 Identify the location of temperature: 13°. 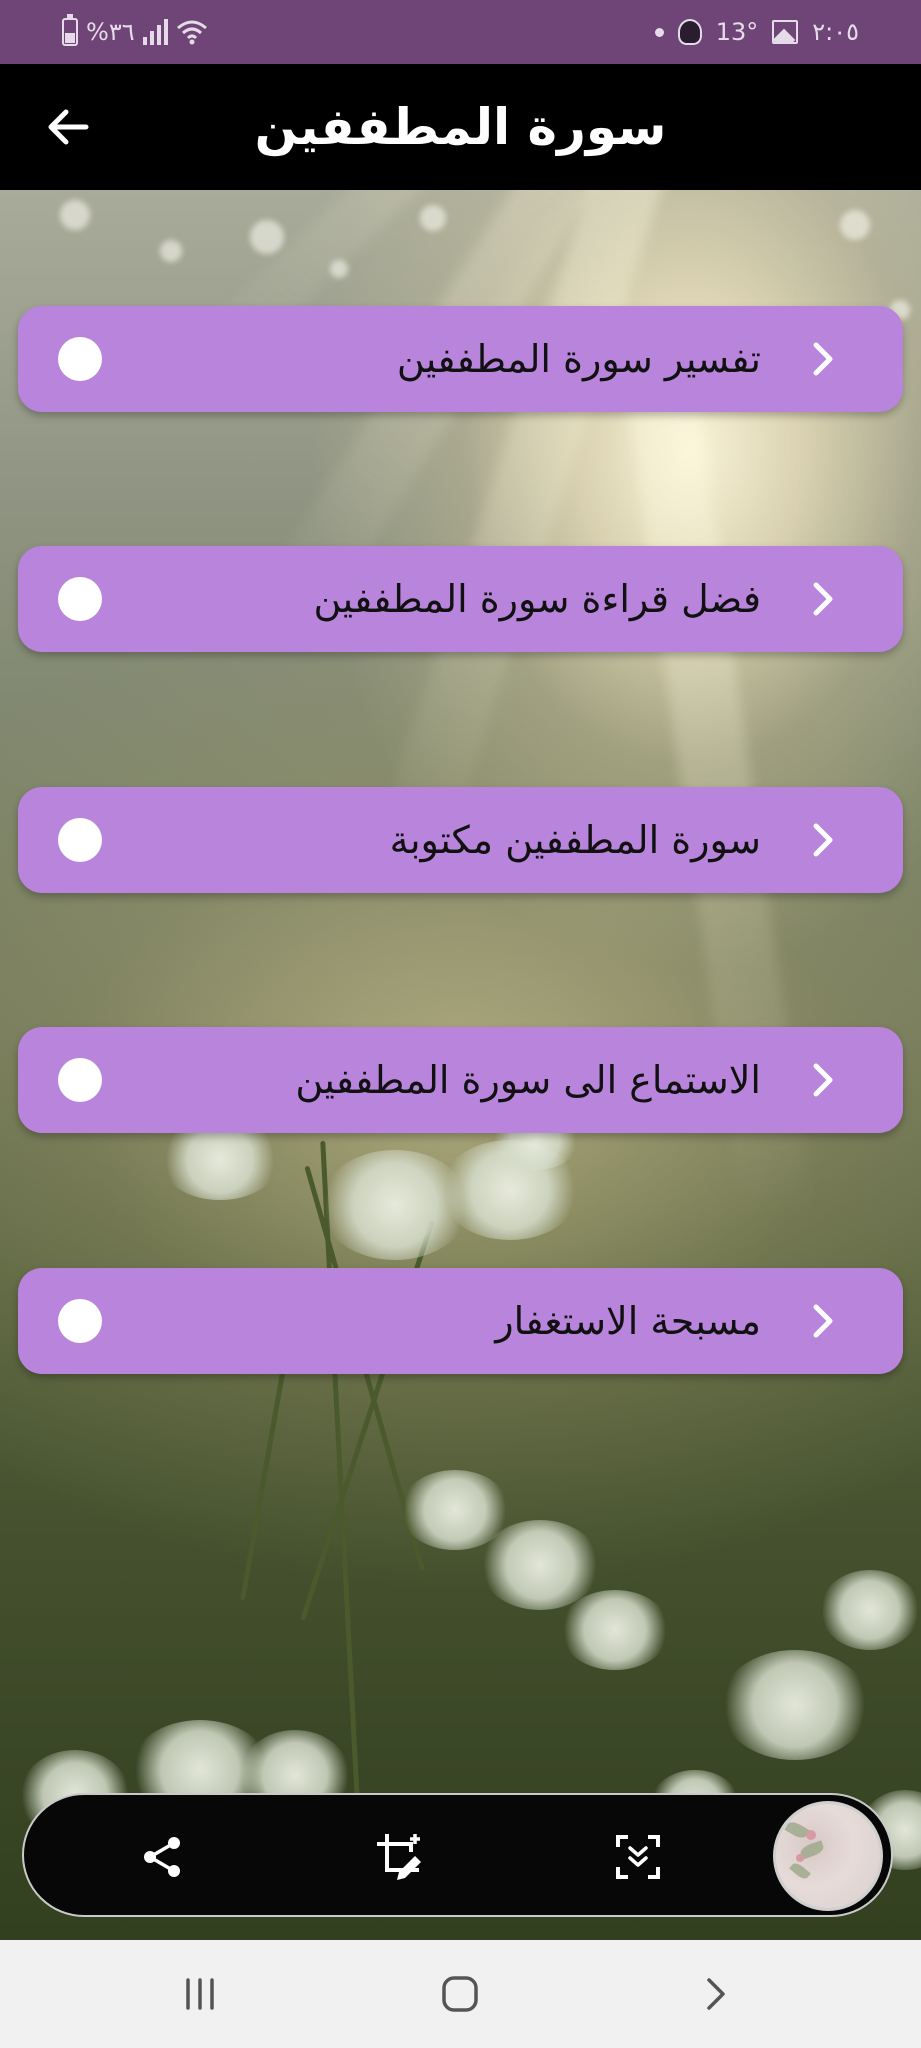
(737, 32).